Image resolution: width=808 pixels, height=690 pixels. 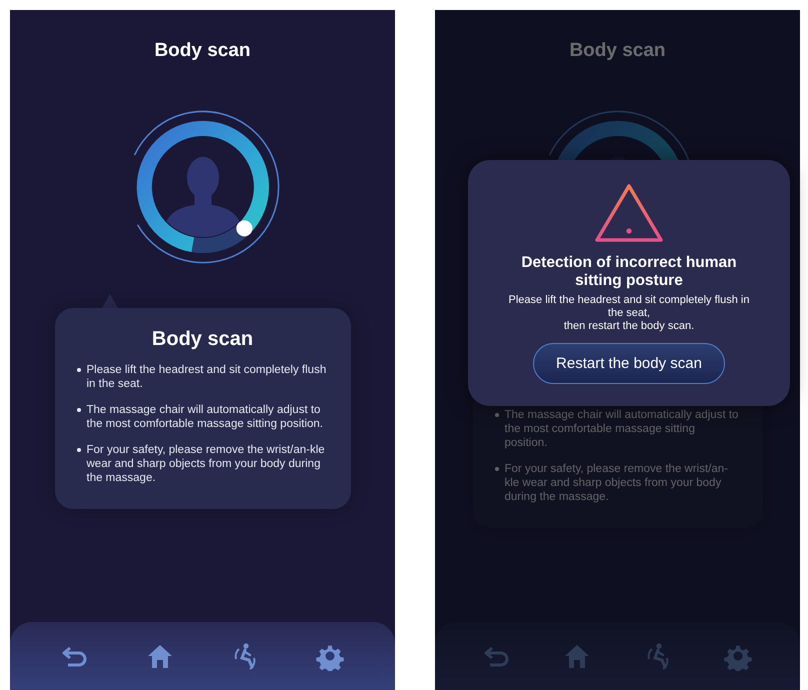 What do you see at coordinates (629, 272) in the screenshot?
I see `dialog-title: Detection of incorrect human sitting posture` at bounding box center [629, 272].